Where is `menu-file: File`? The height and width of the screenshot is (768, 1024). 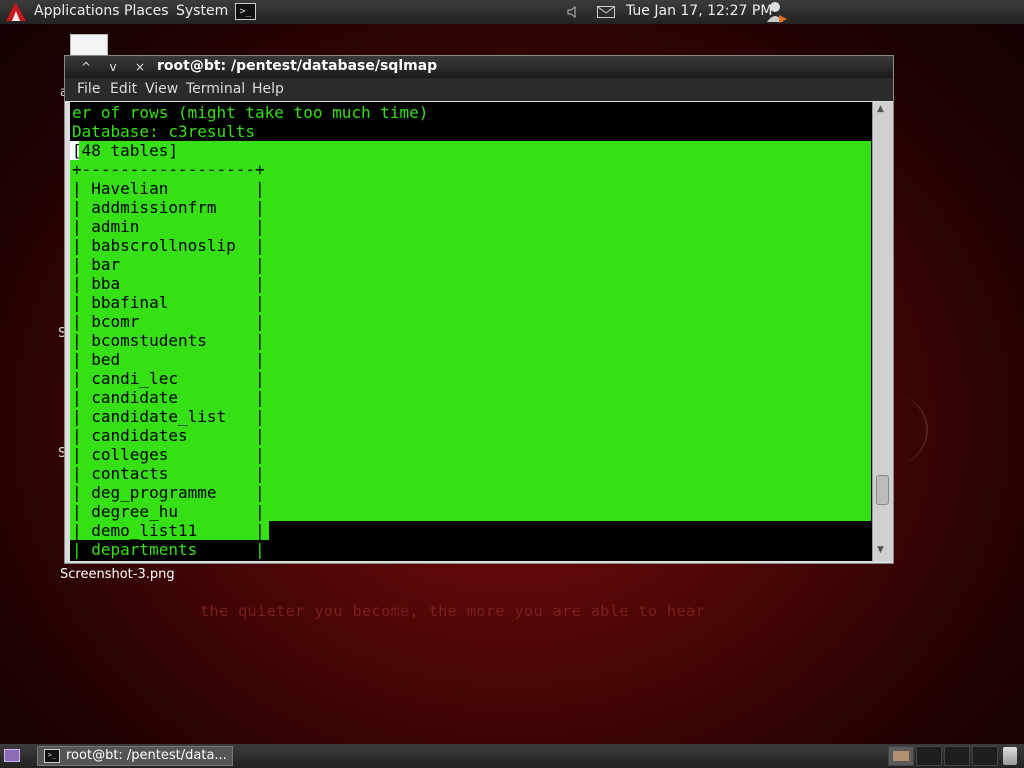 menu-file: File is located at coordinates (88, 89).